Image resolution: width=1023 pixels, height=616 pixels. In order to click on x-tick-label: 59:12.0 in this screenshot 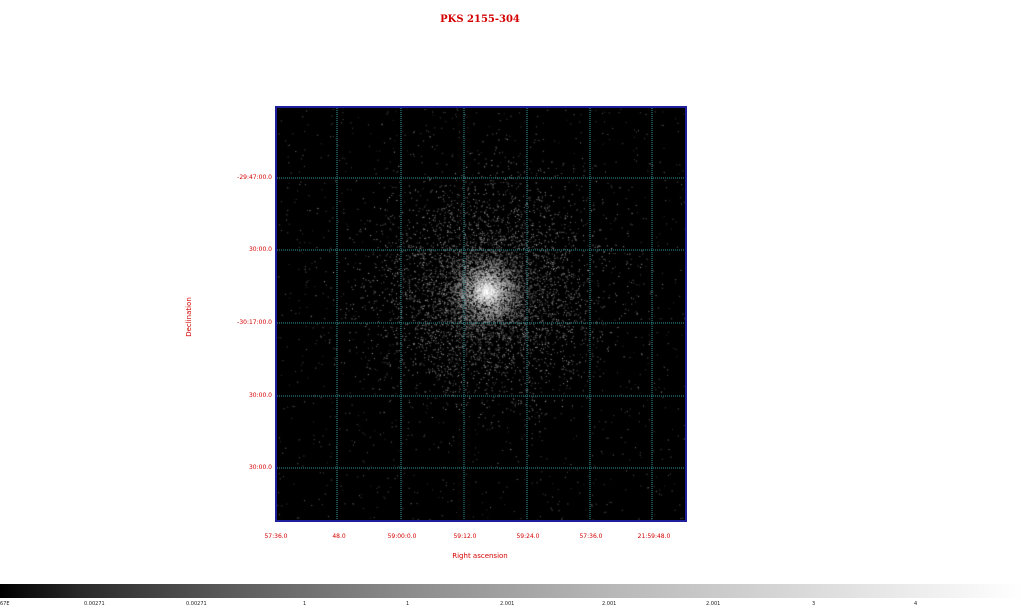, I will do `click(465, 536)`.